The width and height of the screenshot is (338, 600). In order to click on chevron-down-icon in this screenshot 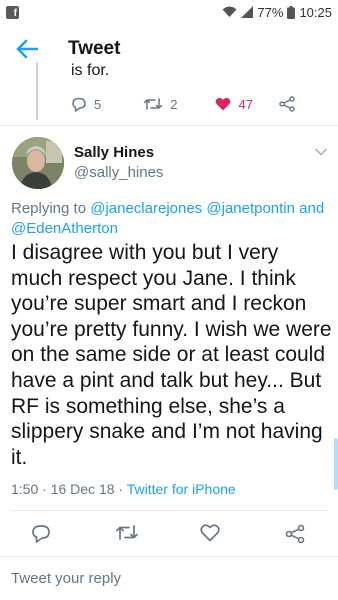, I will do `click(321, 152)`.